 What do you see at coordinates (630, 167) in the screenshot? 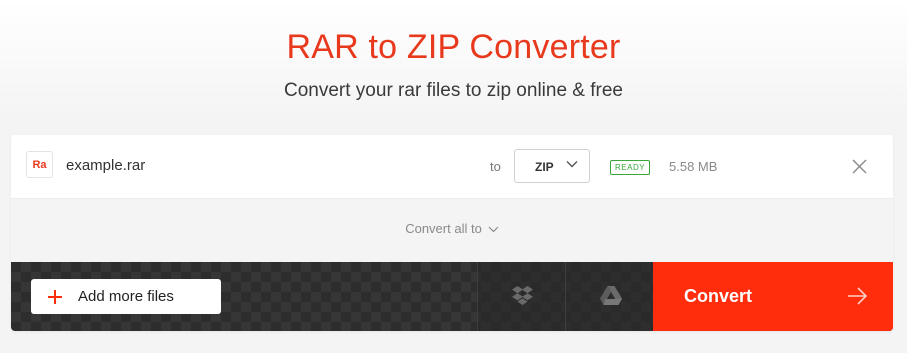
I see `status-badge: READY` at bounding box center [630, 167].